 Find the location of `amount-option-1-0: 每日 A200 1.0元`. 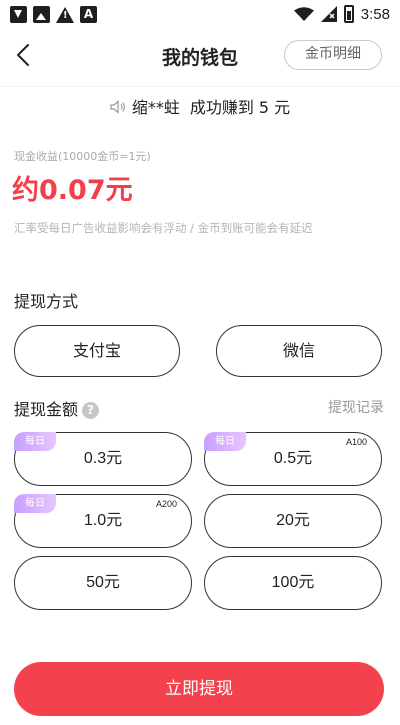

amount-option-1-0: 每日 A200 1.0元 is located at coordinates (103, 521).